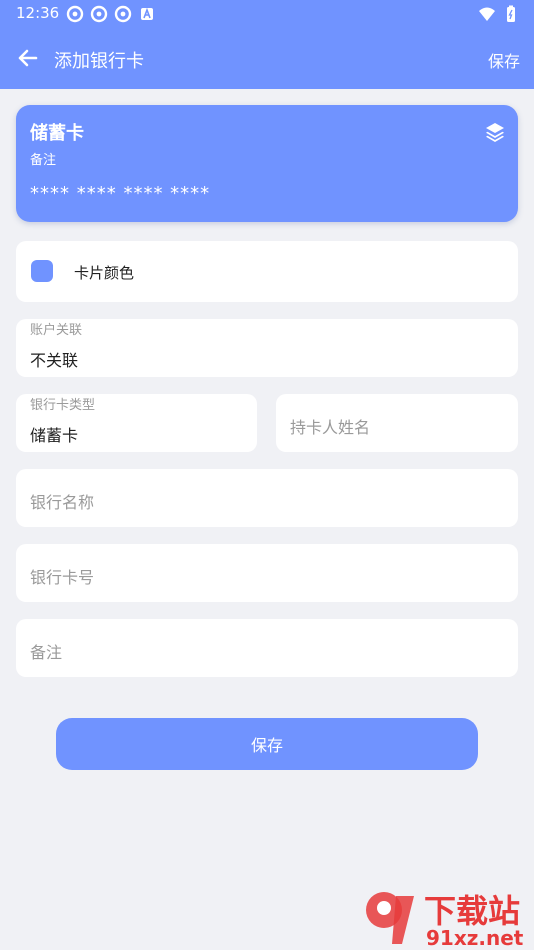 The width and height of the screenshot is (534, 950). Describe the element at coordinates (487, 14) in the screenshot. I see `wifi-icon` at that location.